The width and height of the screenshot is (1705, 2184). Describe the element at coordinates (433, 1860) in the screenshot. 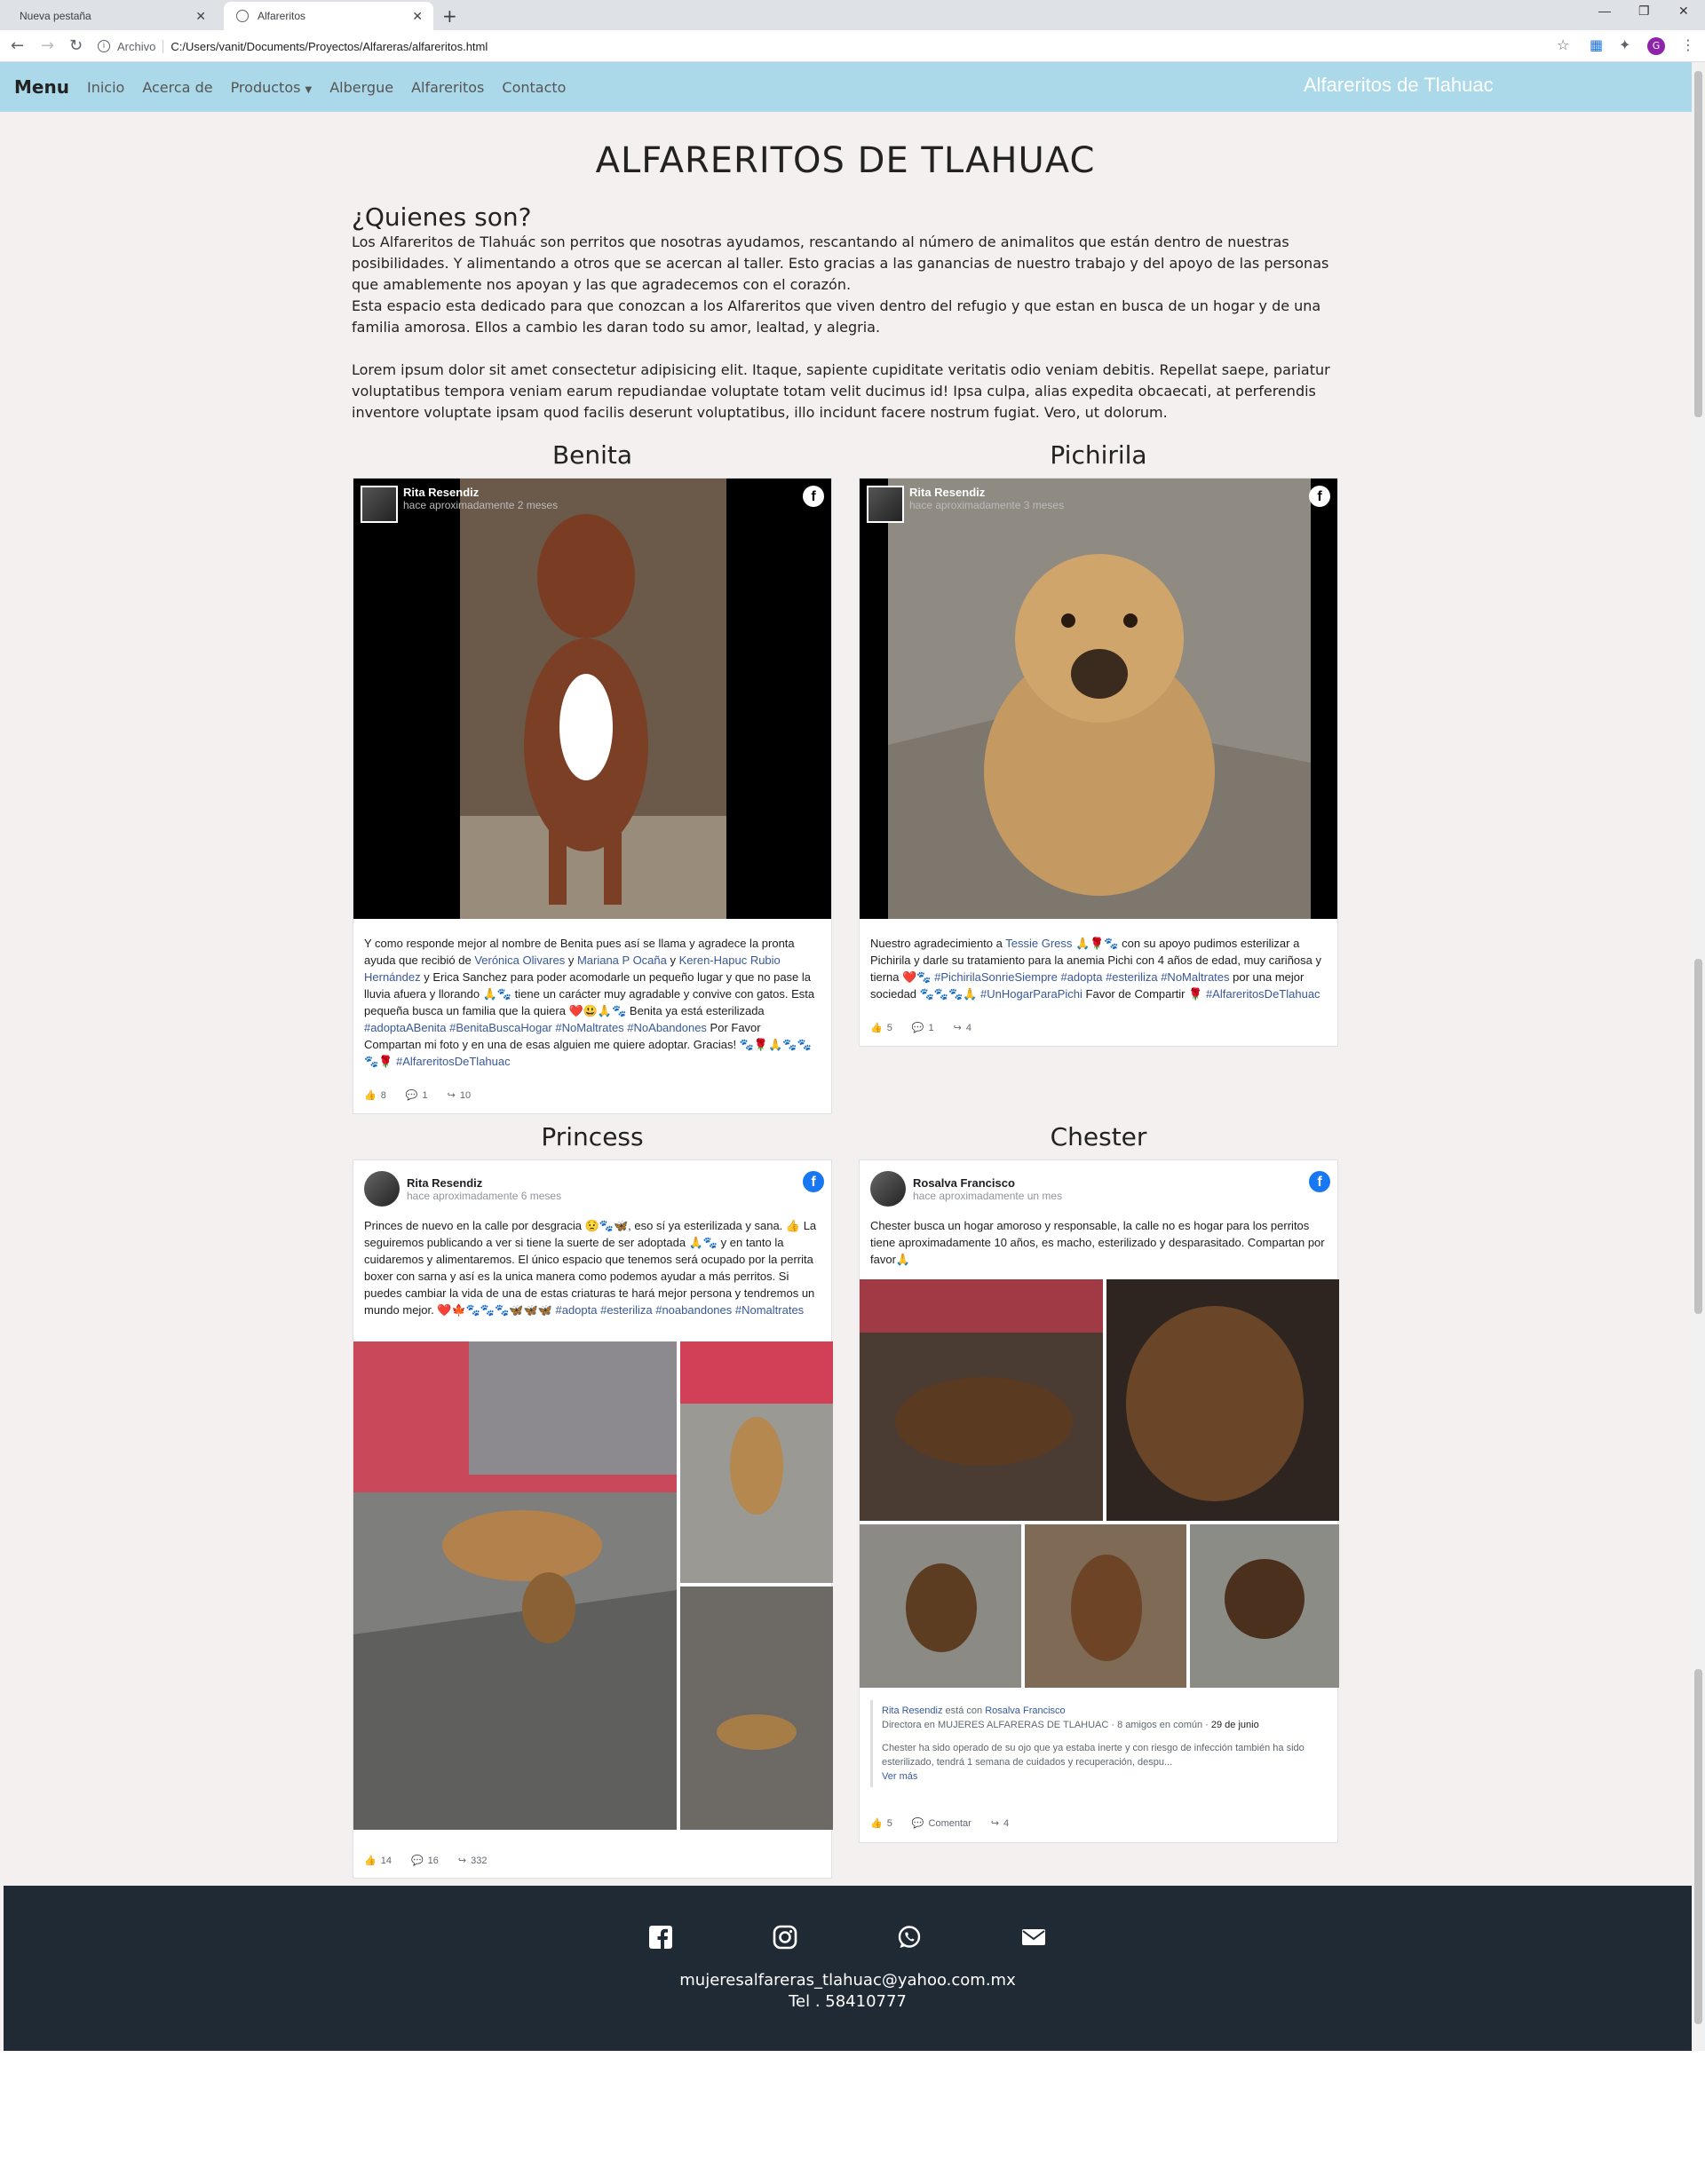

I see `comment-value: 16` at that location.